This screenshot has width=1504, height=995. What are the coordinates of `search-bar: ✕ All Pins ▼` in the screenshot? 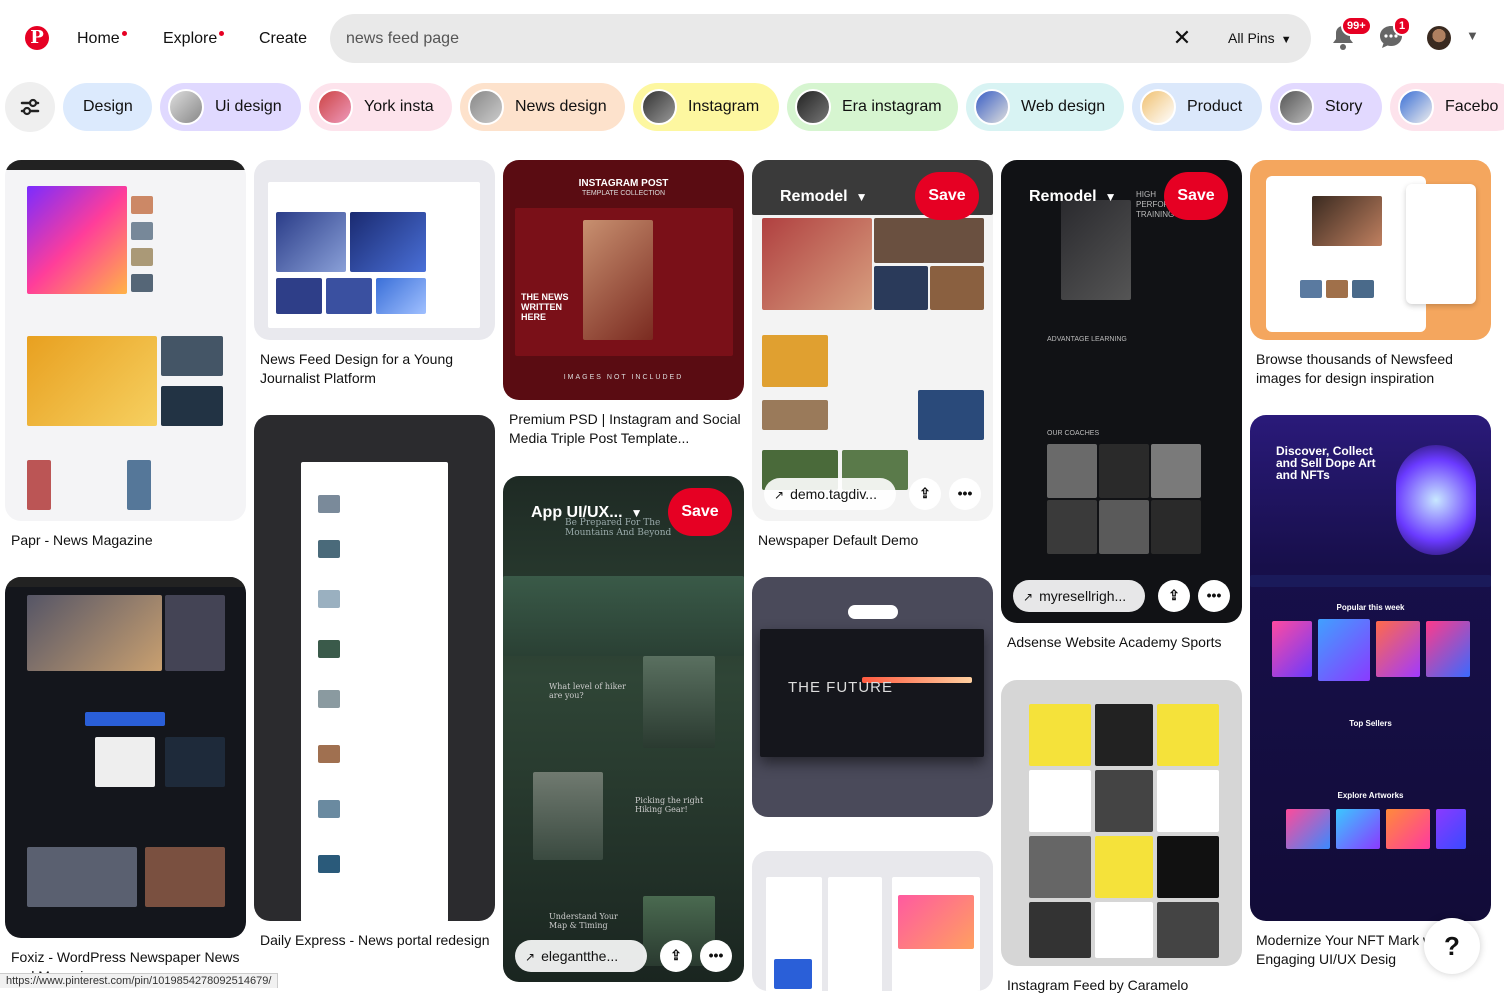 It's located at (820, 38).